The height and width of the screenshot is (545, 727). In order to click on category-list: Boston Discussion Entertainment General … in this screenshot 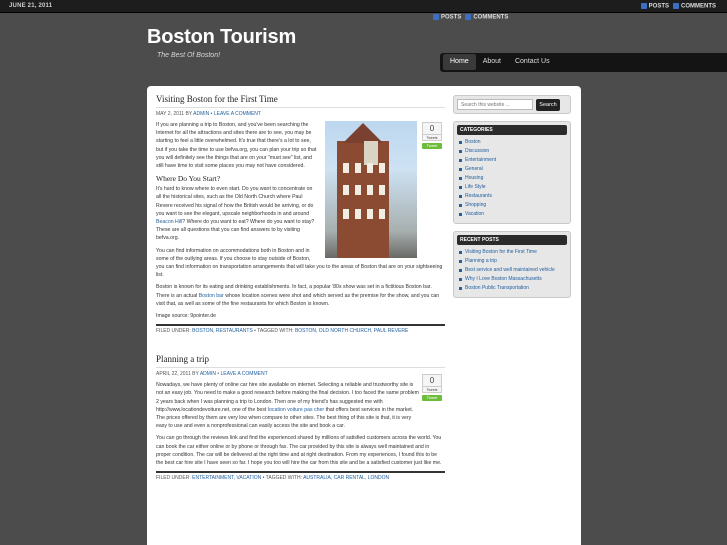, I will do `click(512, 178)`.